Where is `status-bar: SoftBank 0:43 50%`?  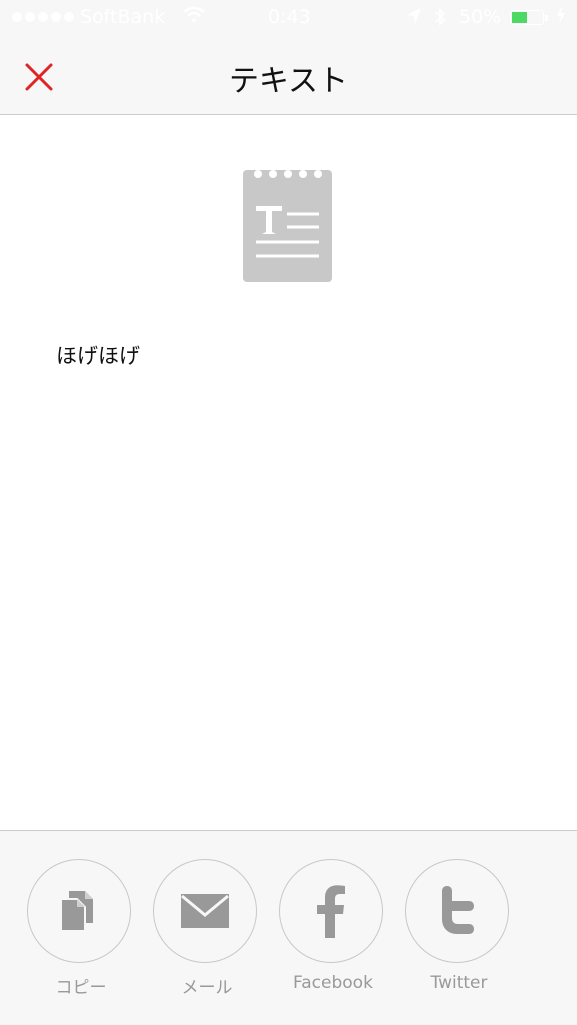 status-bar: SoftBank 0:43 50% is located at coordinates (288, 19).